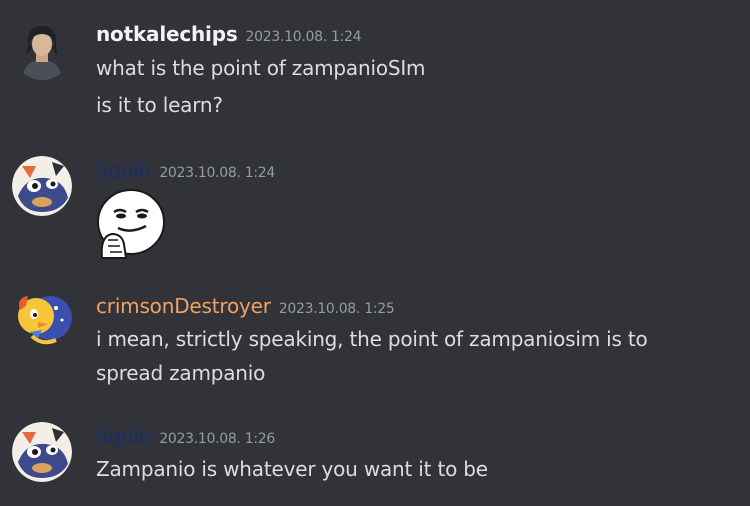  Describe the element at coordinates (183, 306) in the screenshot. I see `username: crimsonDestroyer` at that location.